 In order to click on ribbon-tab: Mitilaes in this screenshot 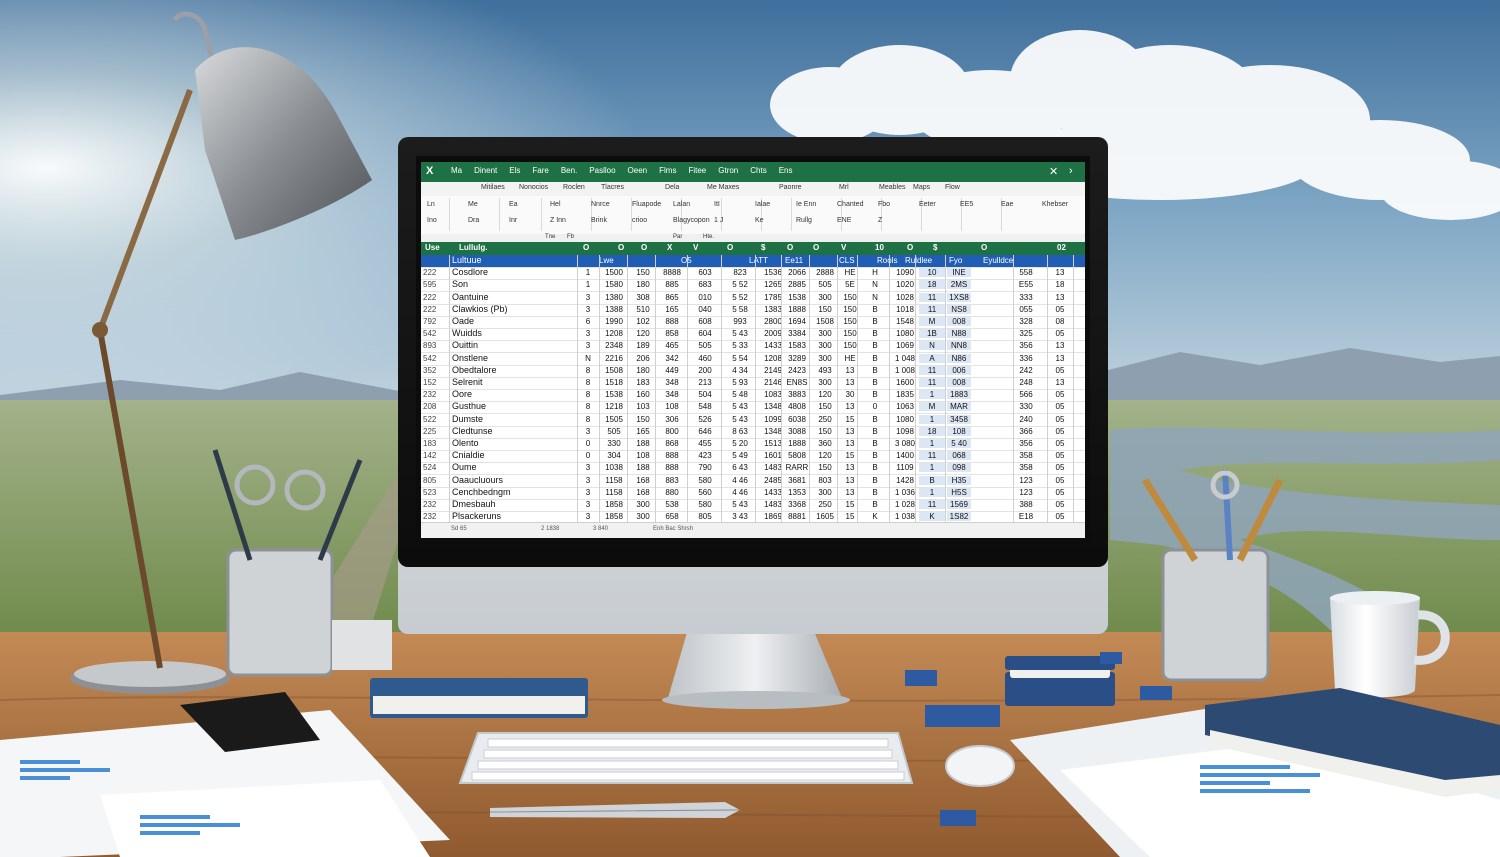, I will do `click(493, 187)`.